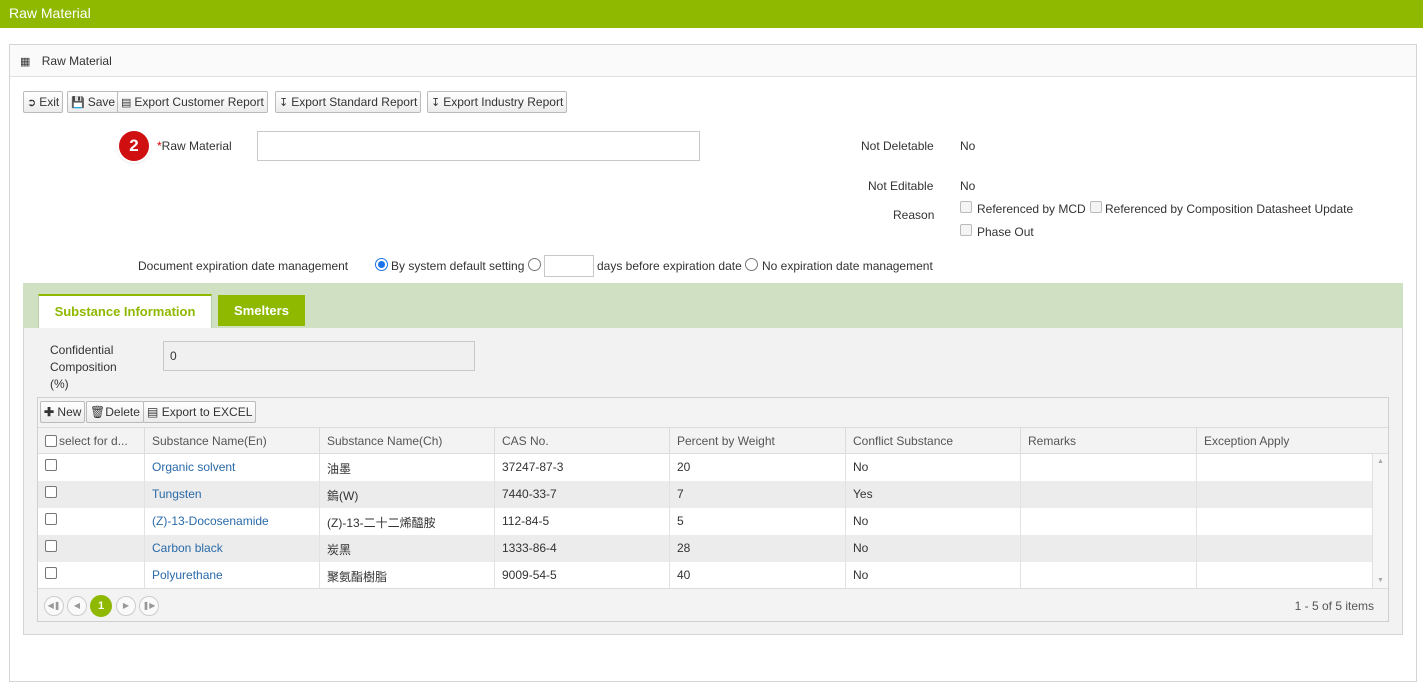  I want to click on panel-title: Raw Material, so click(76, 61).